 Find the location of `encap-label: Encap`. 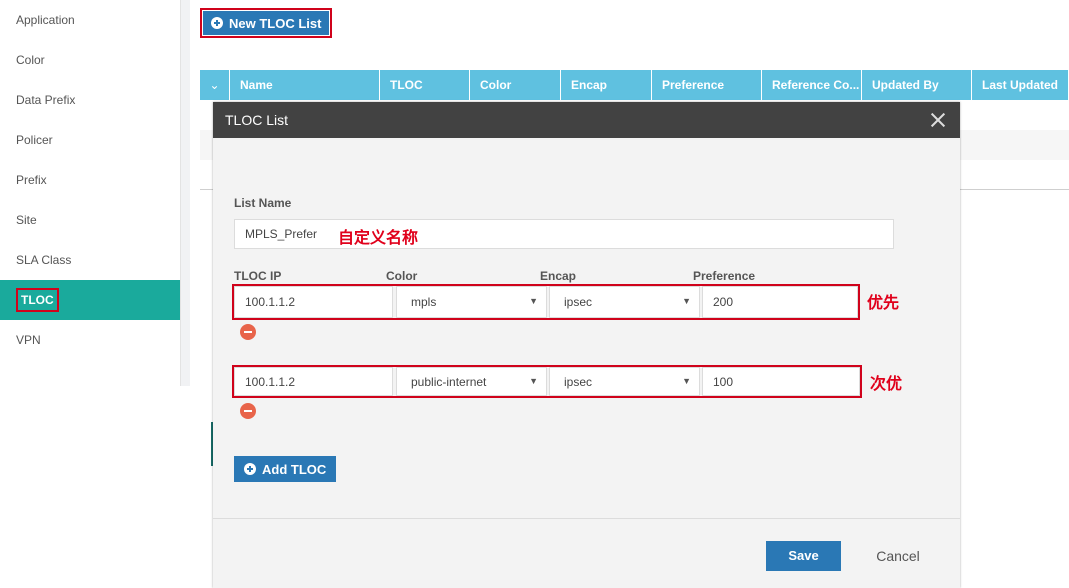

encap-label: Encap is located at coordinates (558, 276).